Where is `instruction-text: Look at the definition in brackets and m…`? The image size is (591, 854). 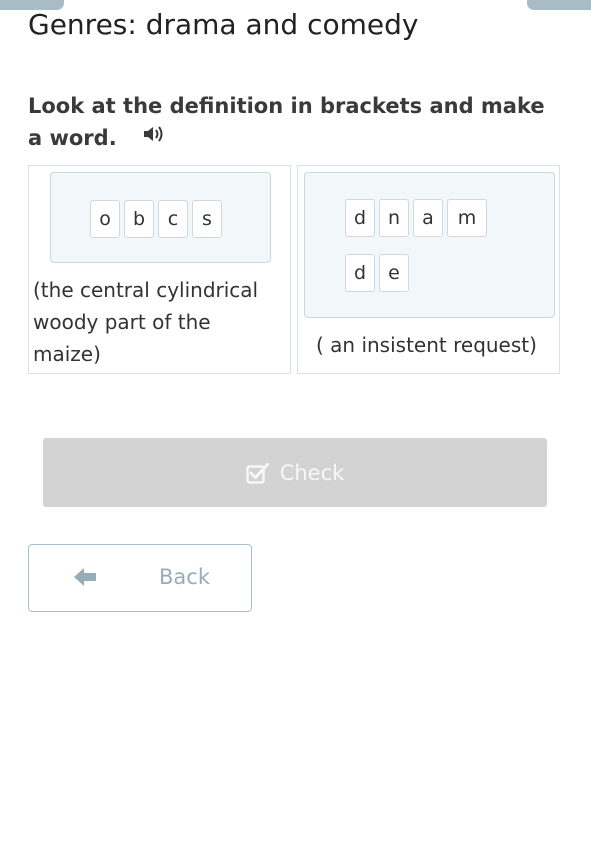 instruction-text: Look at the definition in brackets and m… is located at coordinates (286, 122).